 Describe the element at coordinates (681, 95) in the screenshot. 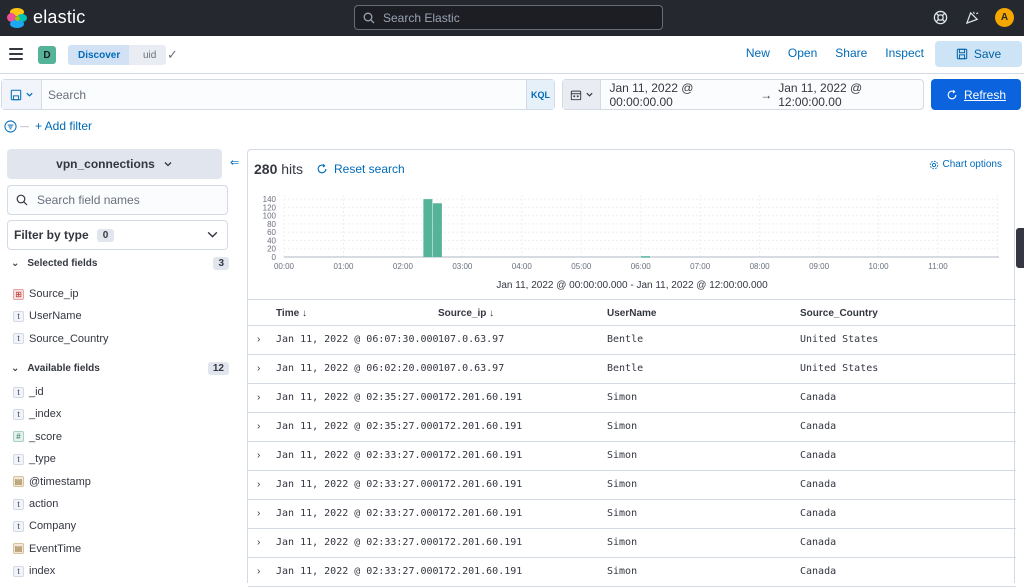

I see `date-start: Jan 11, 2022 @ 00:00:00.00` at that location.